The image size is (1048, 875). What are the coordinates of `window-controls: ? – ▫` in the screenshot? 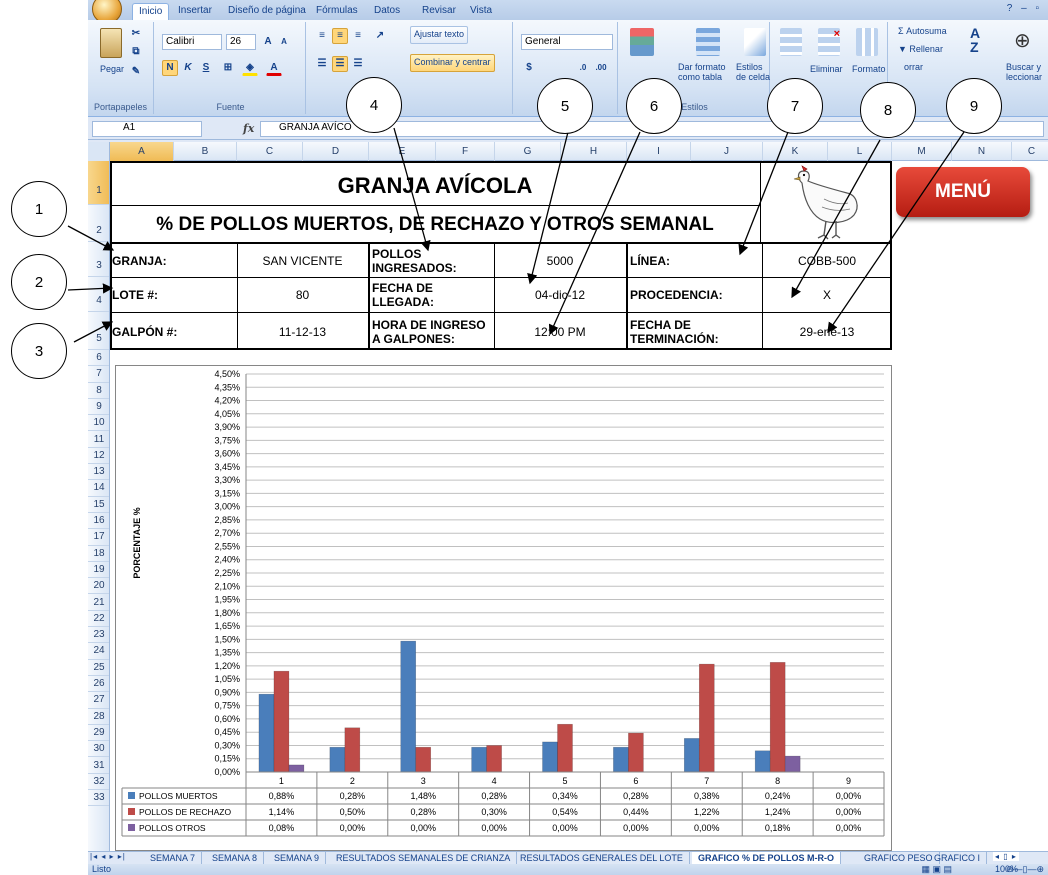 It's located at (1024, 8).